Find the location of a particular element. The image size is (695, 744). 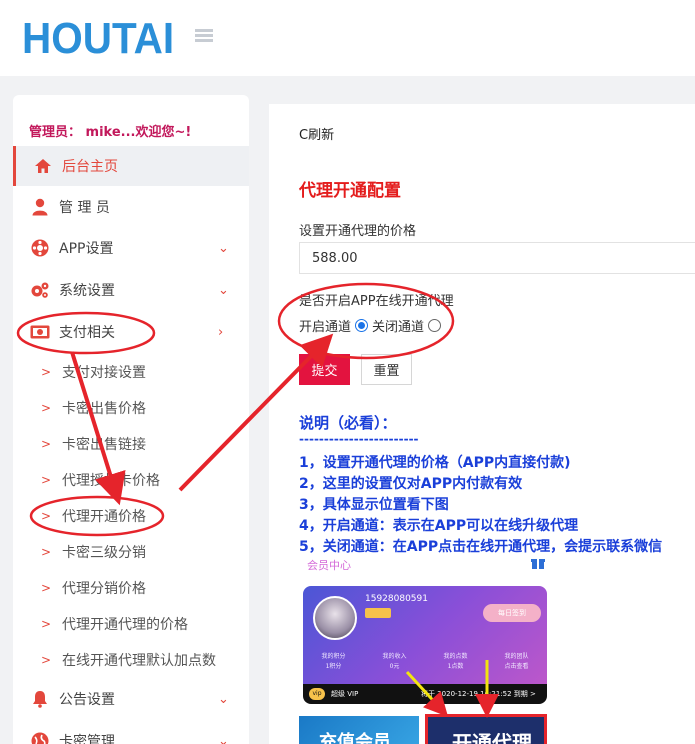

sidebar-subitem: > 卡密出售价格 is located at coordinates (131, 408).